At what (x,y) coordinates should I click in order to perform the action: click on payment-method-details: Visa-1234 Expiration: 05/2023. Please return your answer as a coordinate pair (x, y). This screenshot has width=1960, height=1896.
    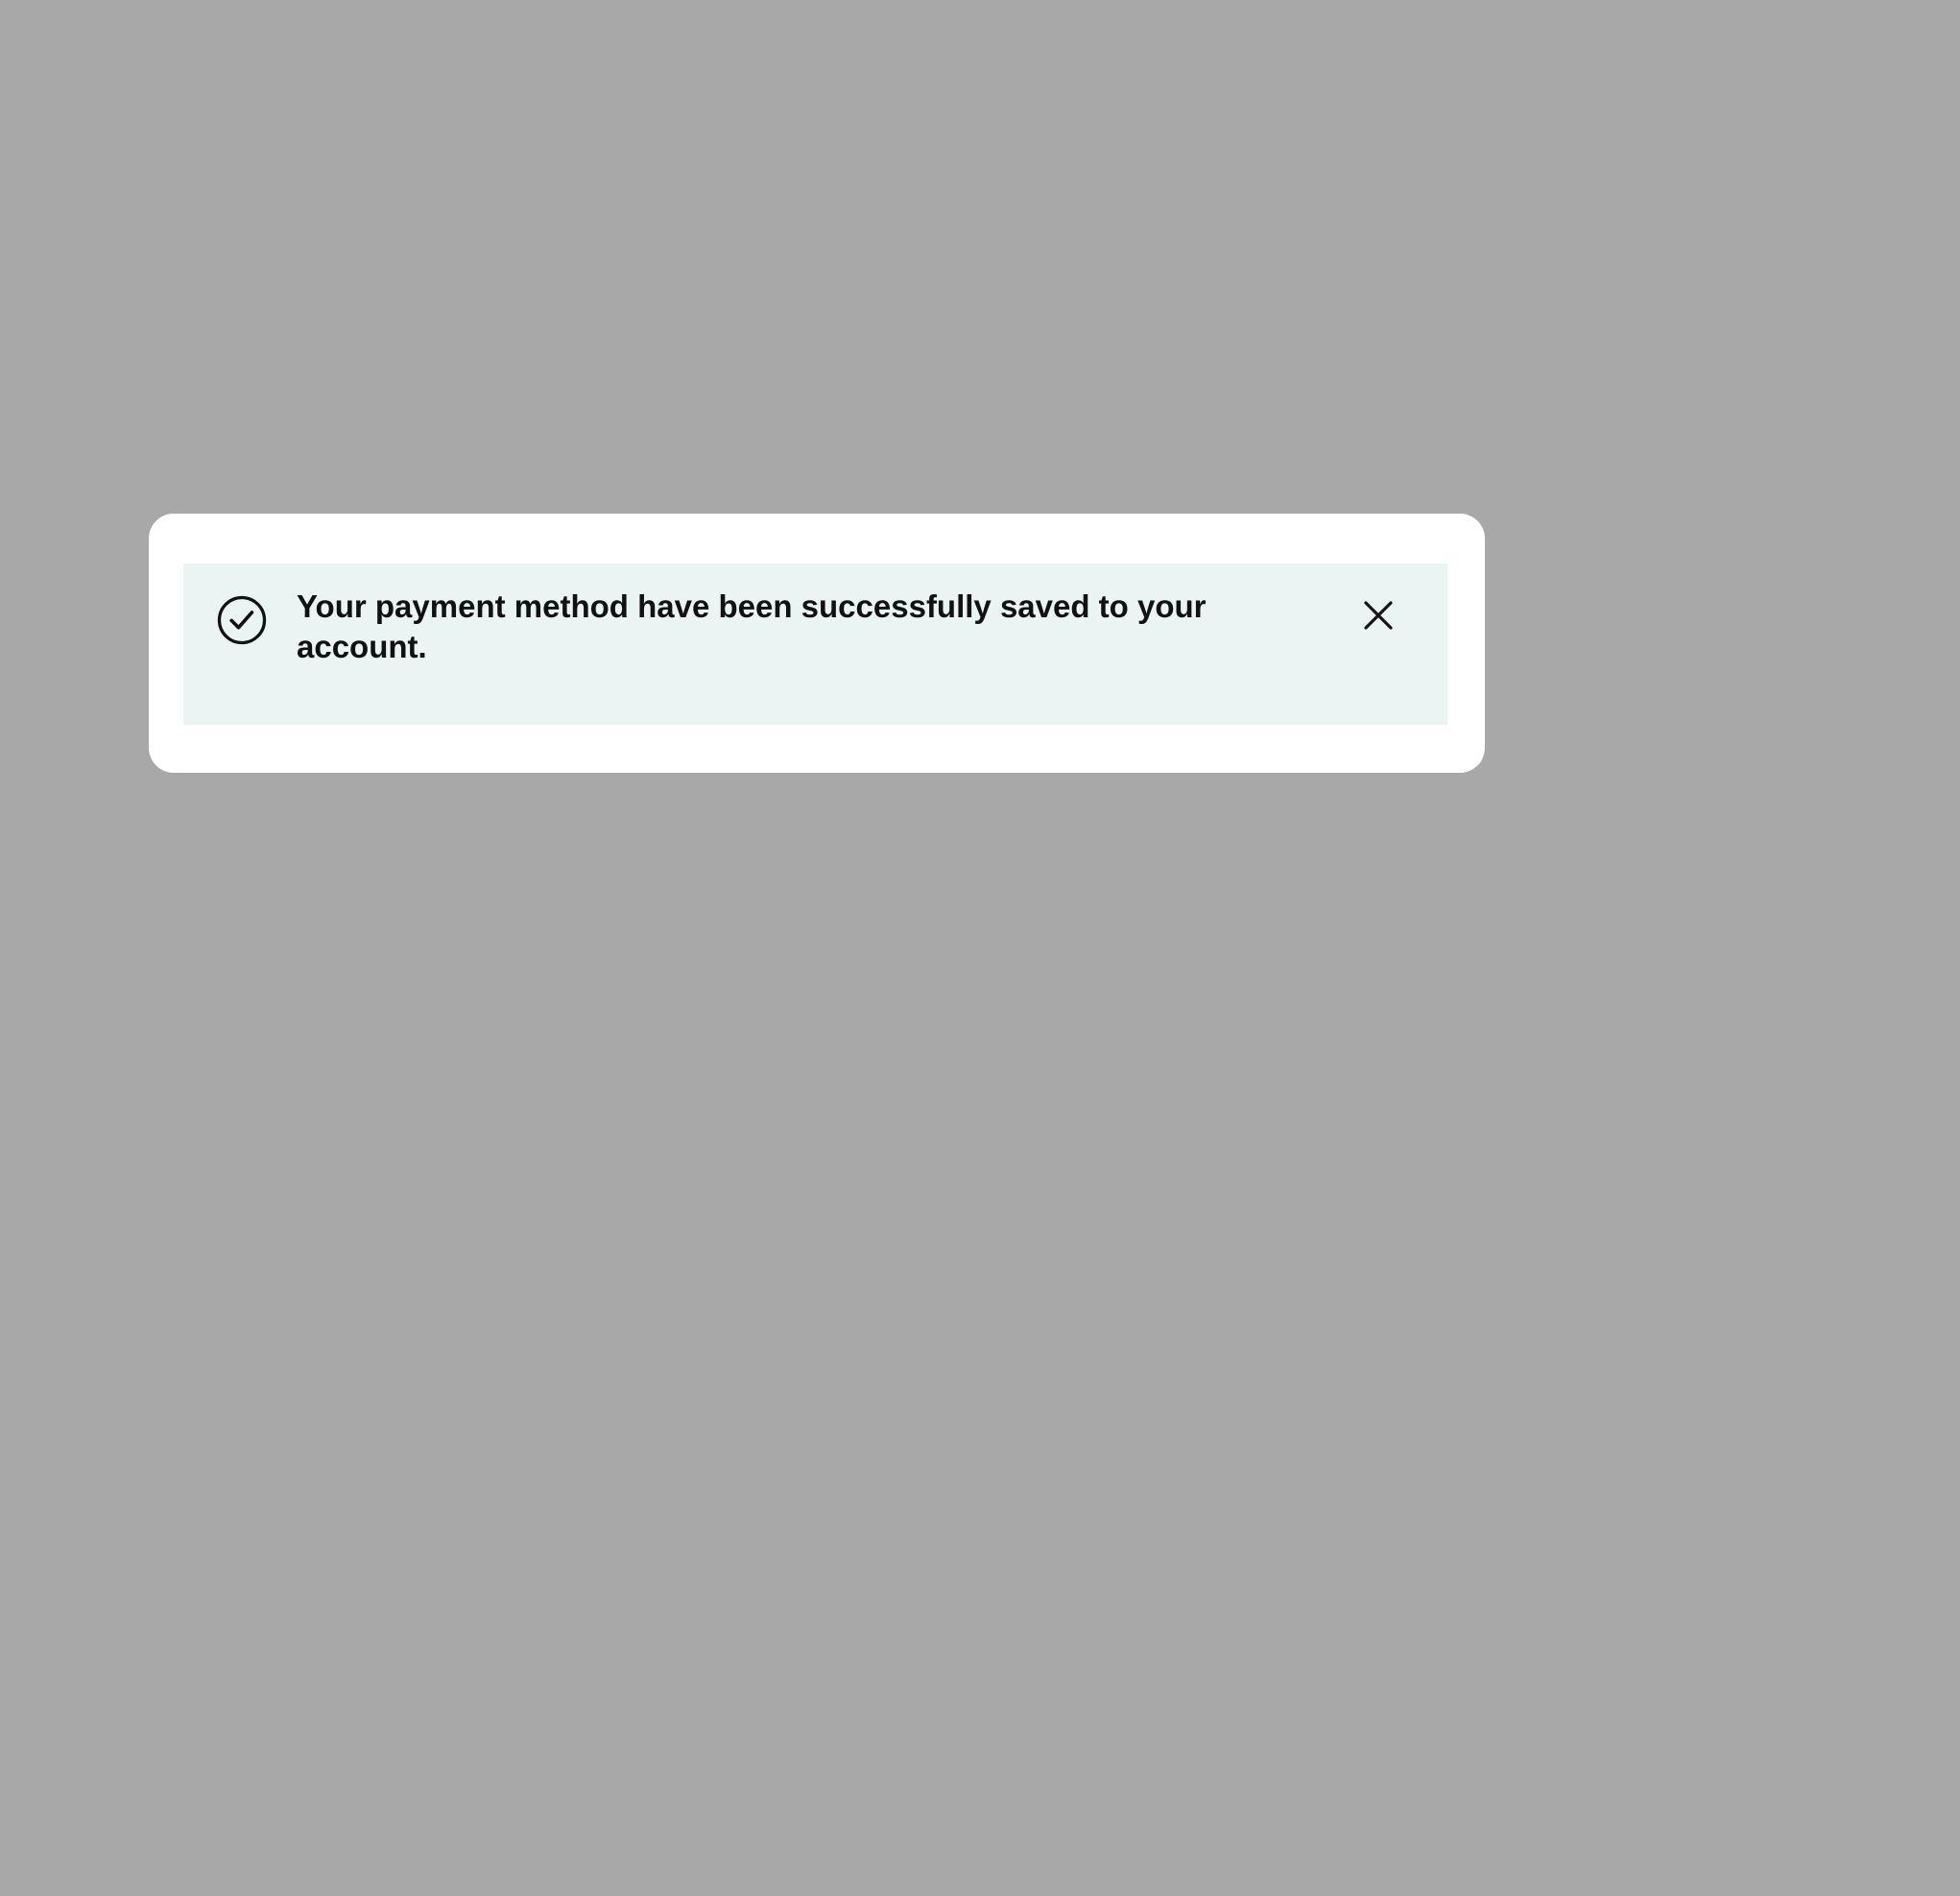
    Looking at the image, I should click on (475, 1015).